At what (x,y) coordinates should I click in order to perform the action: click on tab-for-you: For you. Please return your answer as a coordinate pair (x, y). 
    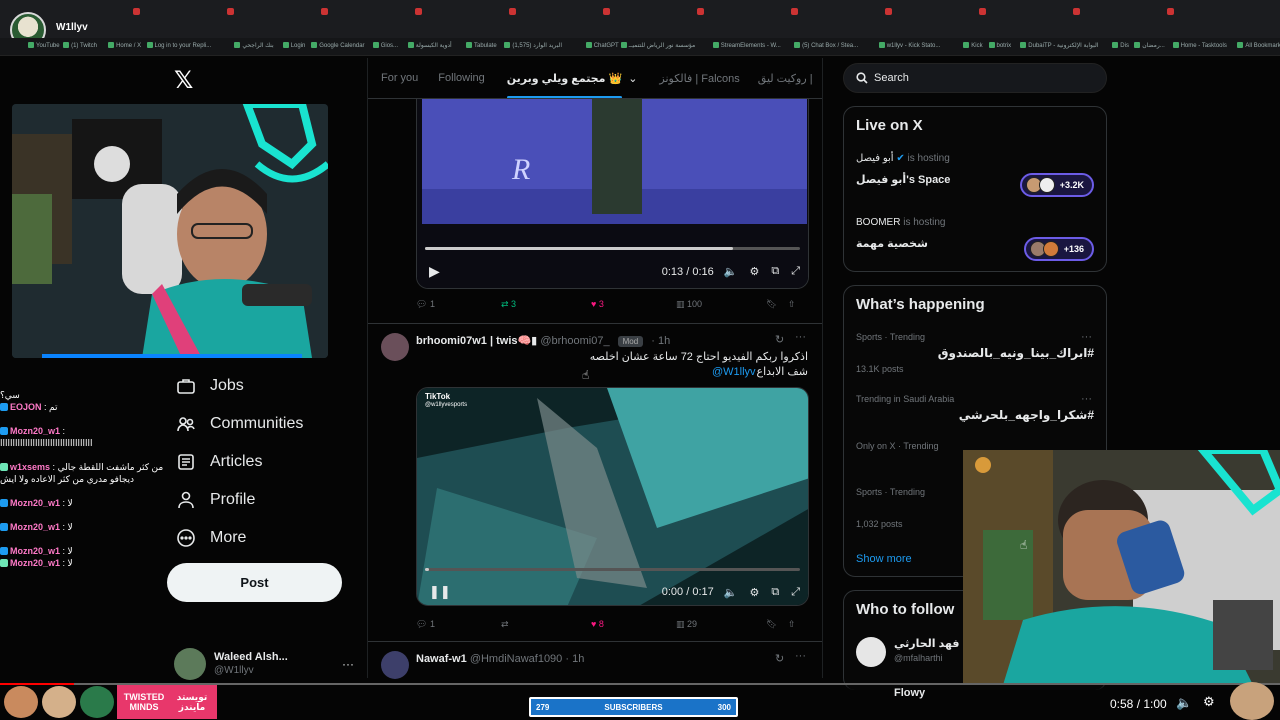
    Looking at the image, I should click on (399, 78).